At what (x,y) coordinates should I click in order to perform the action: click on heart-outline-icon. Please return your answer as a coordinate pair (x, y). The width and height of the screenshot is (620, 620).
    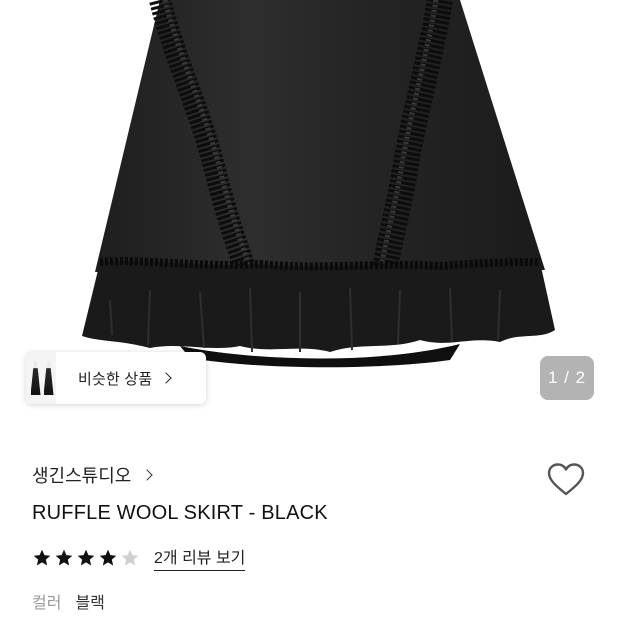
    Looking at the image, I should click on (566, 479).